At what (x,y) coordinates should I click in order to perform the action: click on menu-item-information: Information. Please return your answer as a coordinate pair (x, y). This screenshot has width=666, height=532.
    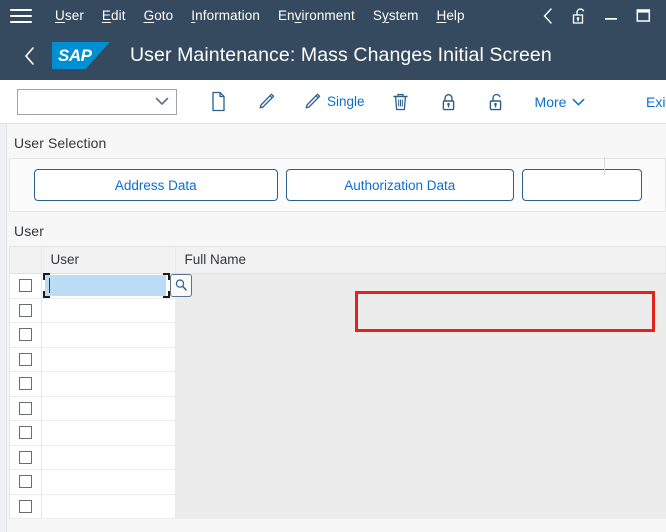
    Looking at the image, I should click on (225, 15).